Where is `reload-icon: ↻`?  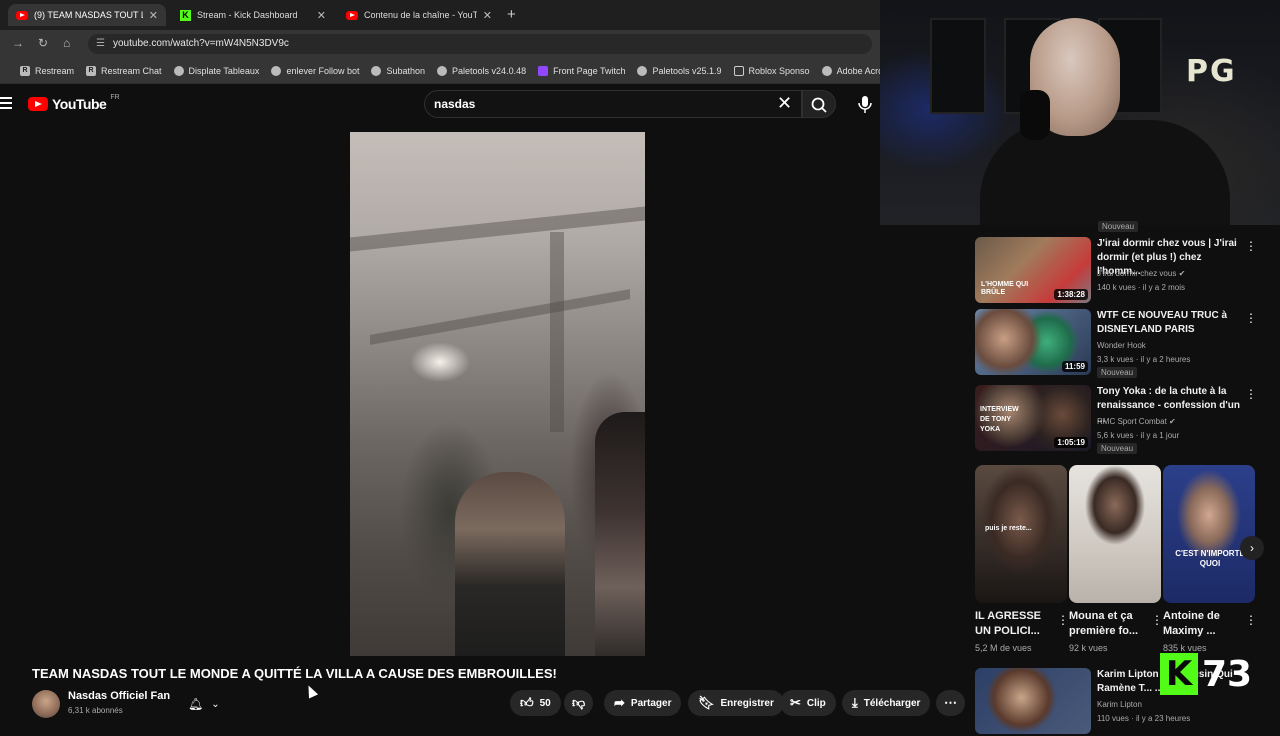 reload-icon: ↻ is located at coordinates (43, 43).